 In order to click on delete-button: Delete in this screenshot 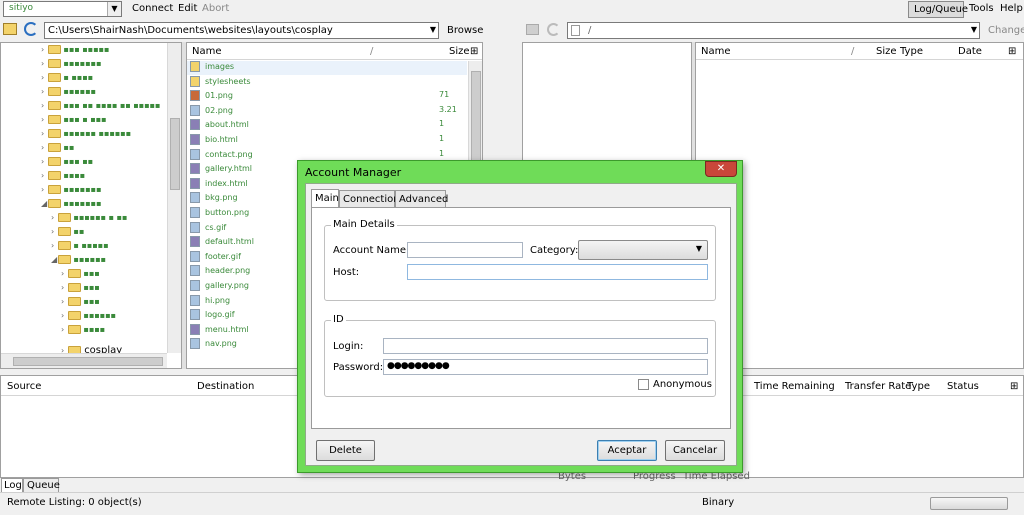, I will do `click(345, 450)`.